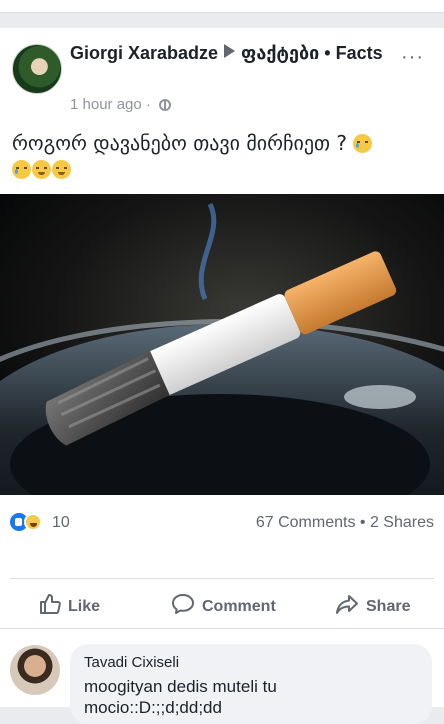  Describe the element at coordinates (412, 57) in the screenshot. I see `more-options-icon: ···` at that location.